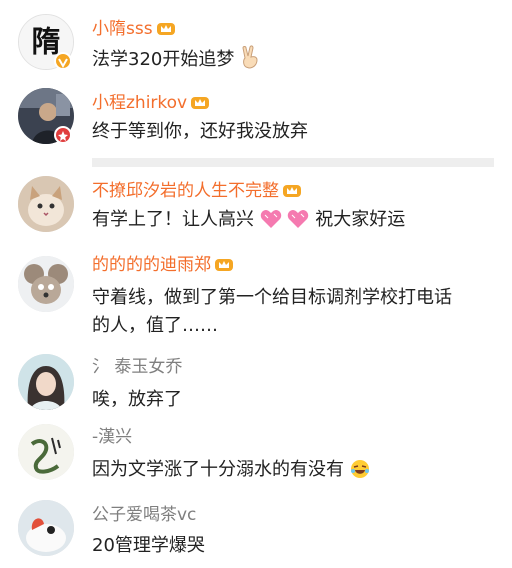 The image size is (512, 568). Describe the element at coordinates (251, 61) in the screenshot. I see `victory-hand-icon` at that location.